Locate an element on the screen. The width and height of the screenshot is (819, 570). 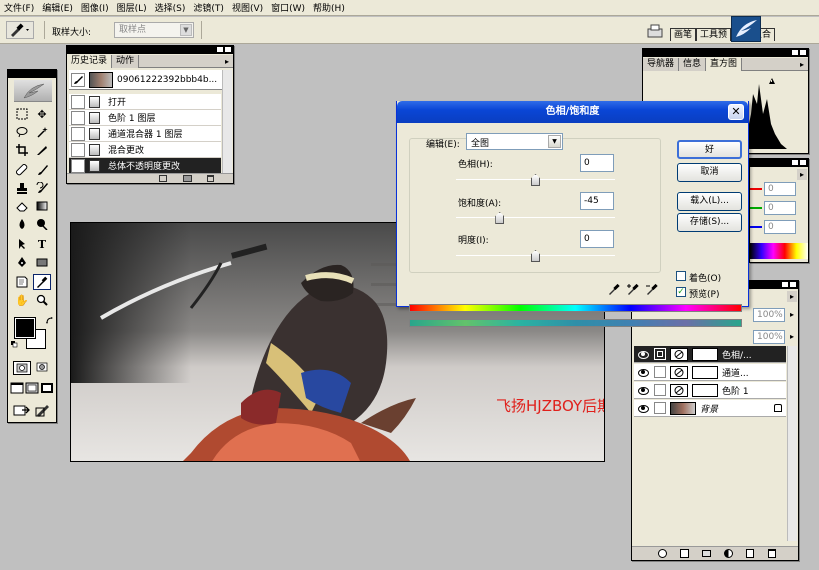
imageready-icon is located at coordinates (43, 410).